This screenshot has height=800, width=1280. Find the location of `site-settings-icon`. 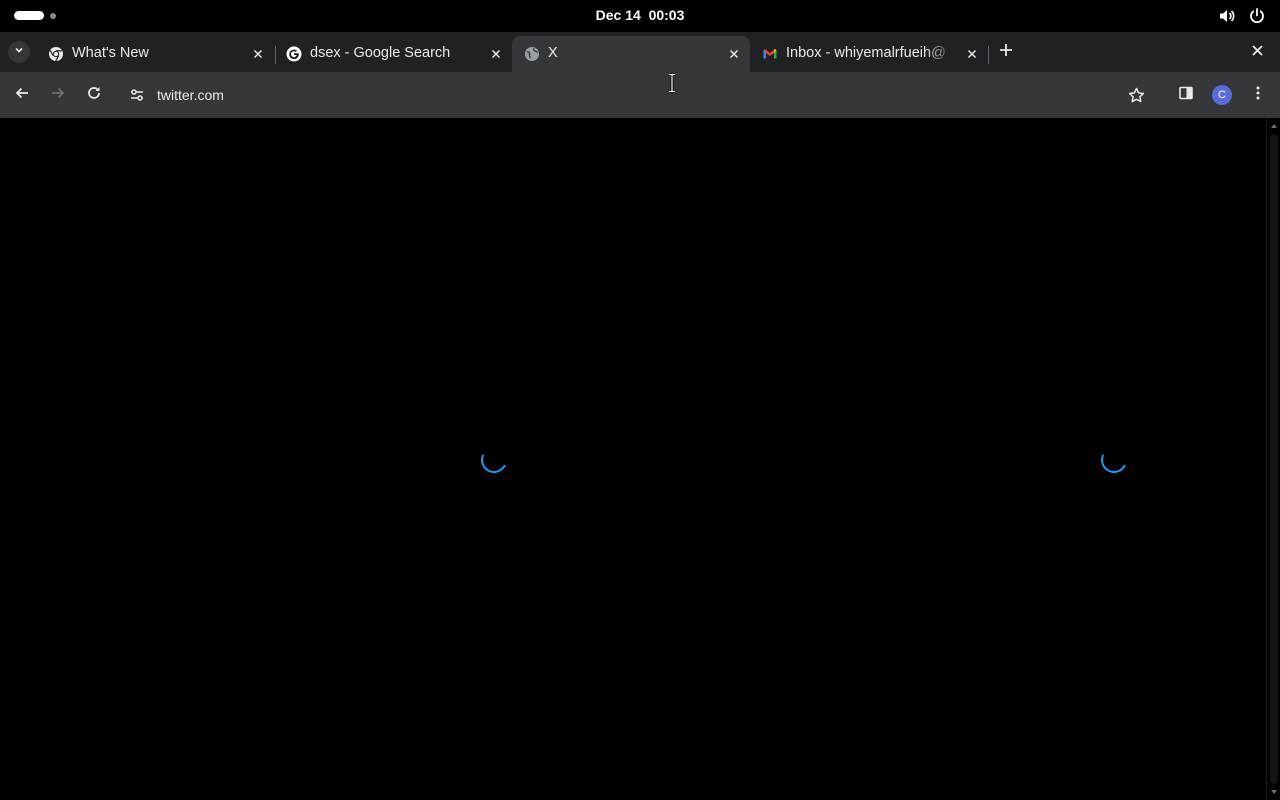

site-settings-icon is located at coordinates (137, 95).